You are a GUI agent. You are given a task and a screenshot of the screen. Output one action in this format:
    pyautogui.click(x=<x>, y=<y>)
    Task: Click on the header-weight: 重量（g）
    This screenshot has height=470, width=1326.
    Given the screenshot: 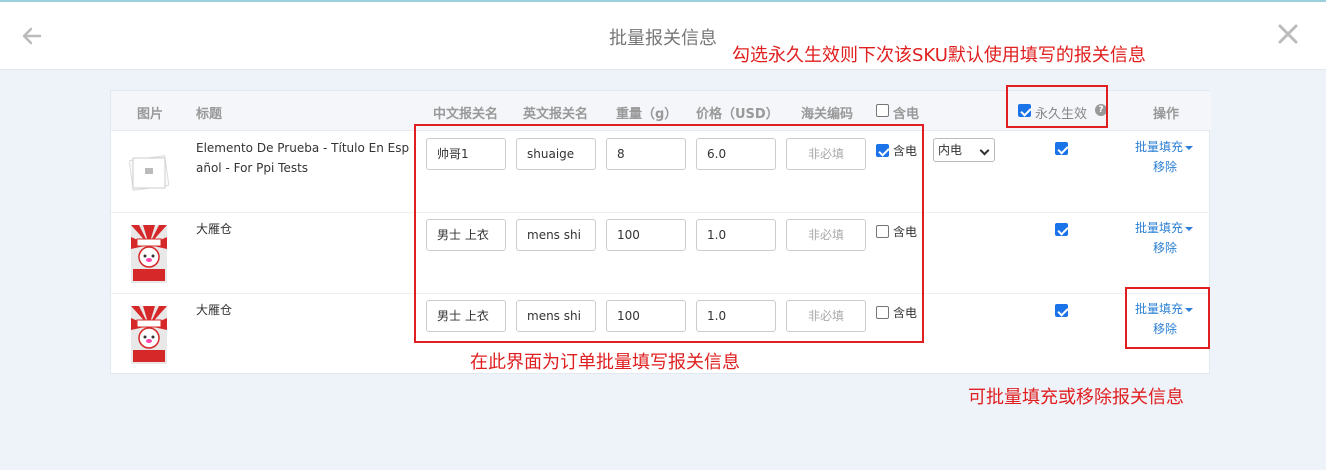 What is the action you would take?
    pyautogui.click(x=647, y=114)
    